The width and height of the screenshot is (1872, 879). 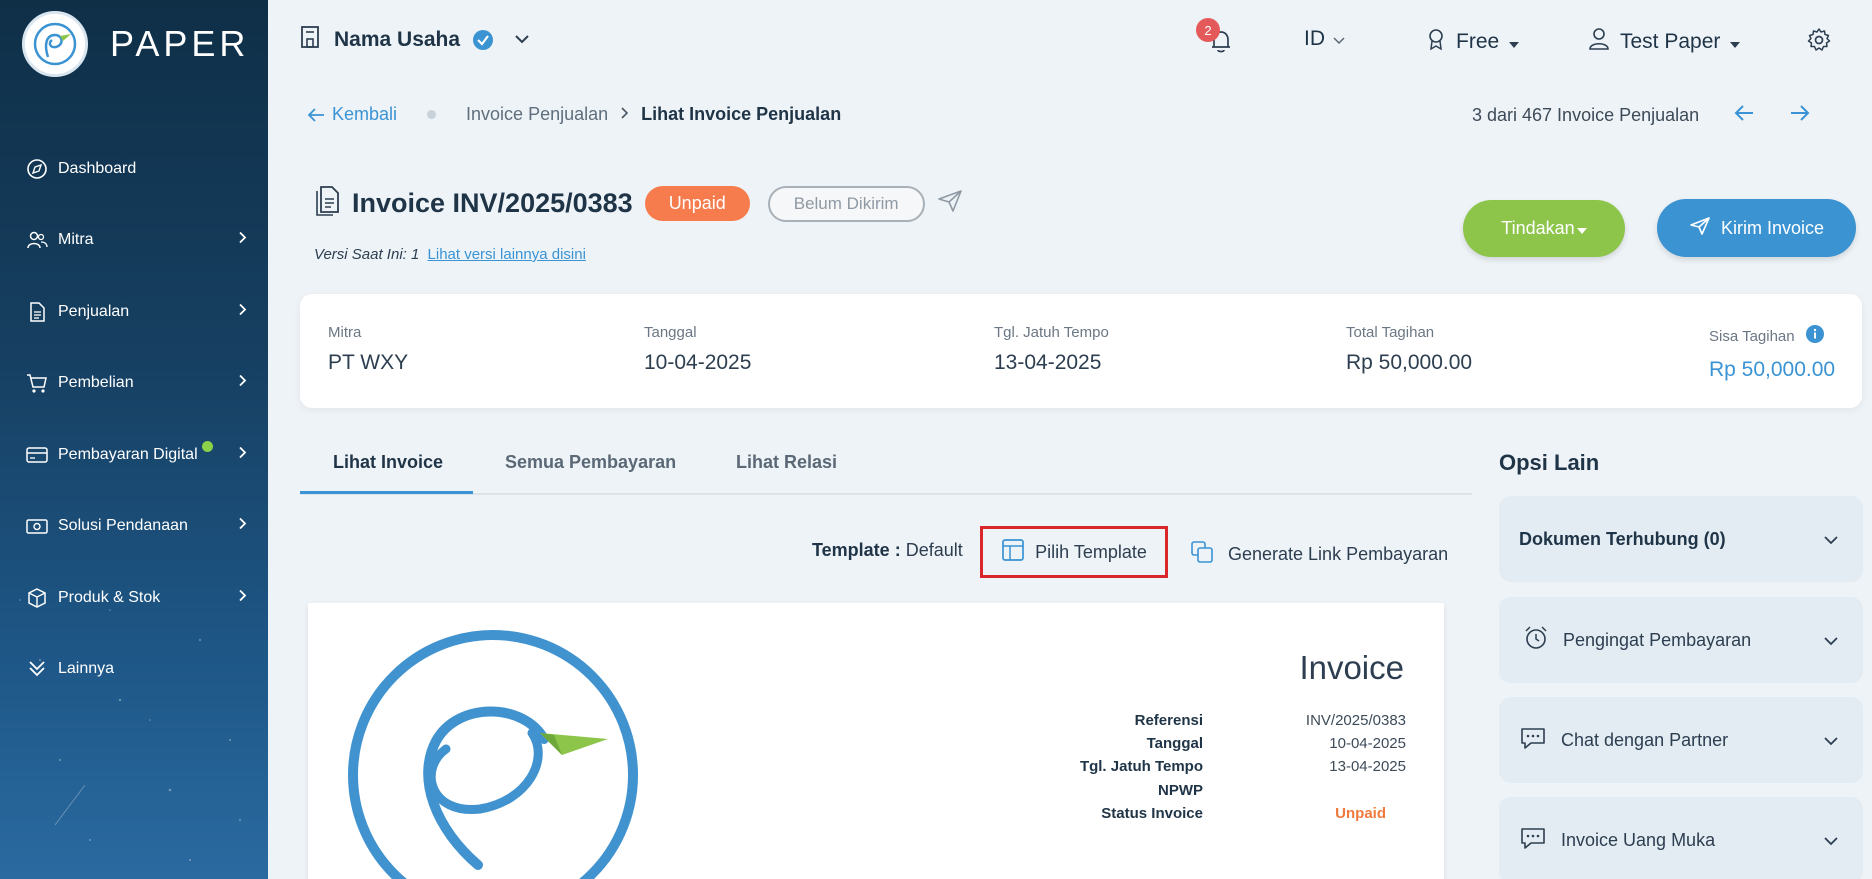 I want to click on top-header: Nama Usaha 2 ID Free Test Paper, so click(x=1070, y=42).